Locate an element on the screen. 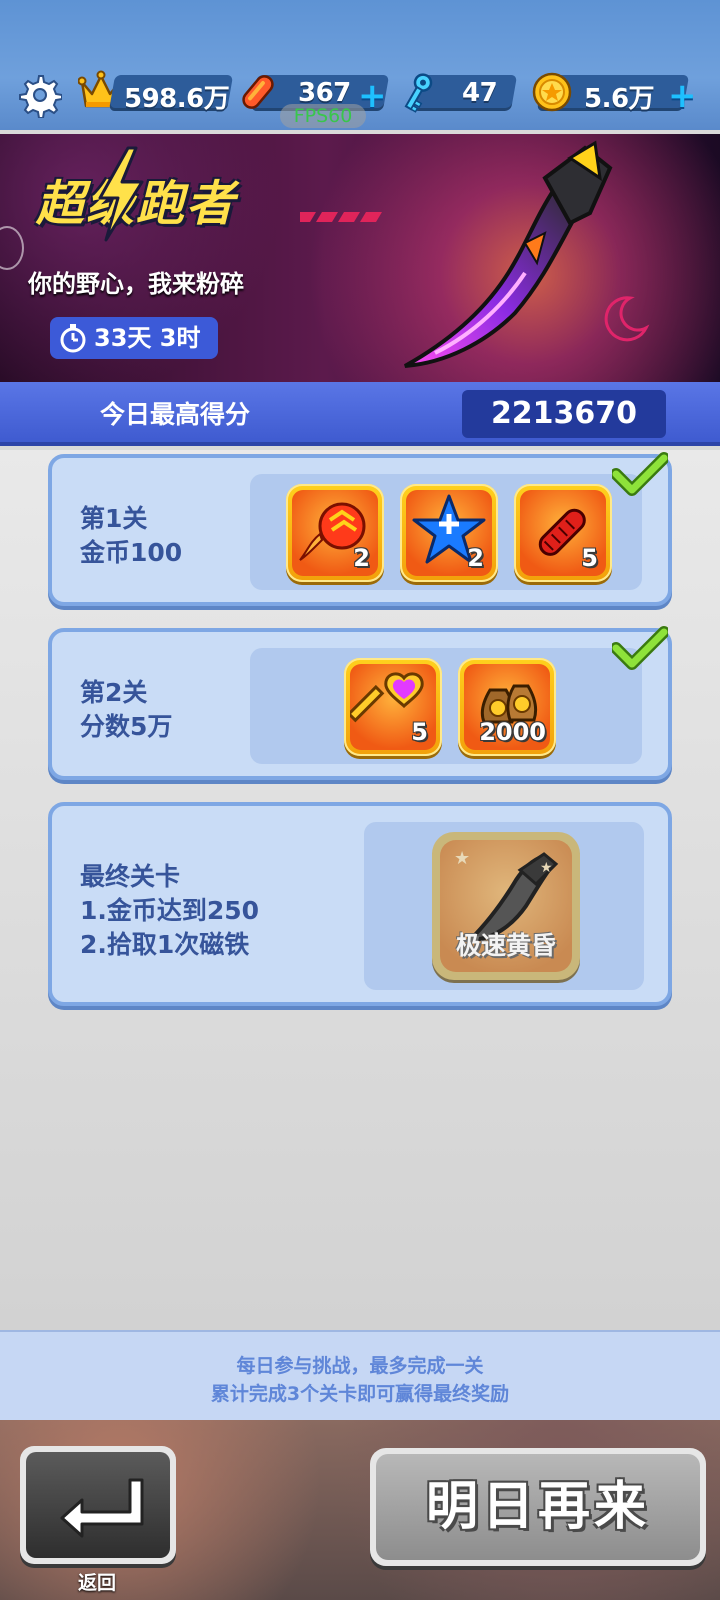 This screenshot has height=1600, width=720. coin-icon is located at coordinates (552, 92).